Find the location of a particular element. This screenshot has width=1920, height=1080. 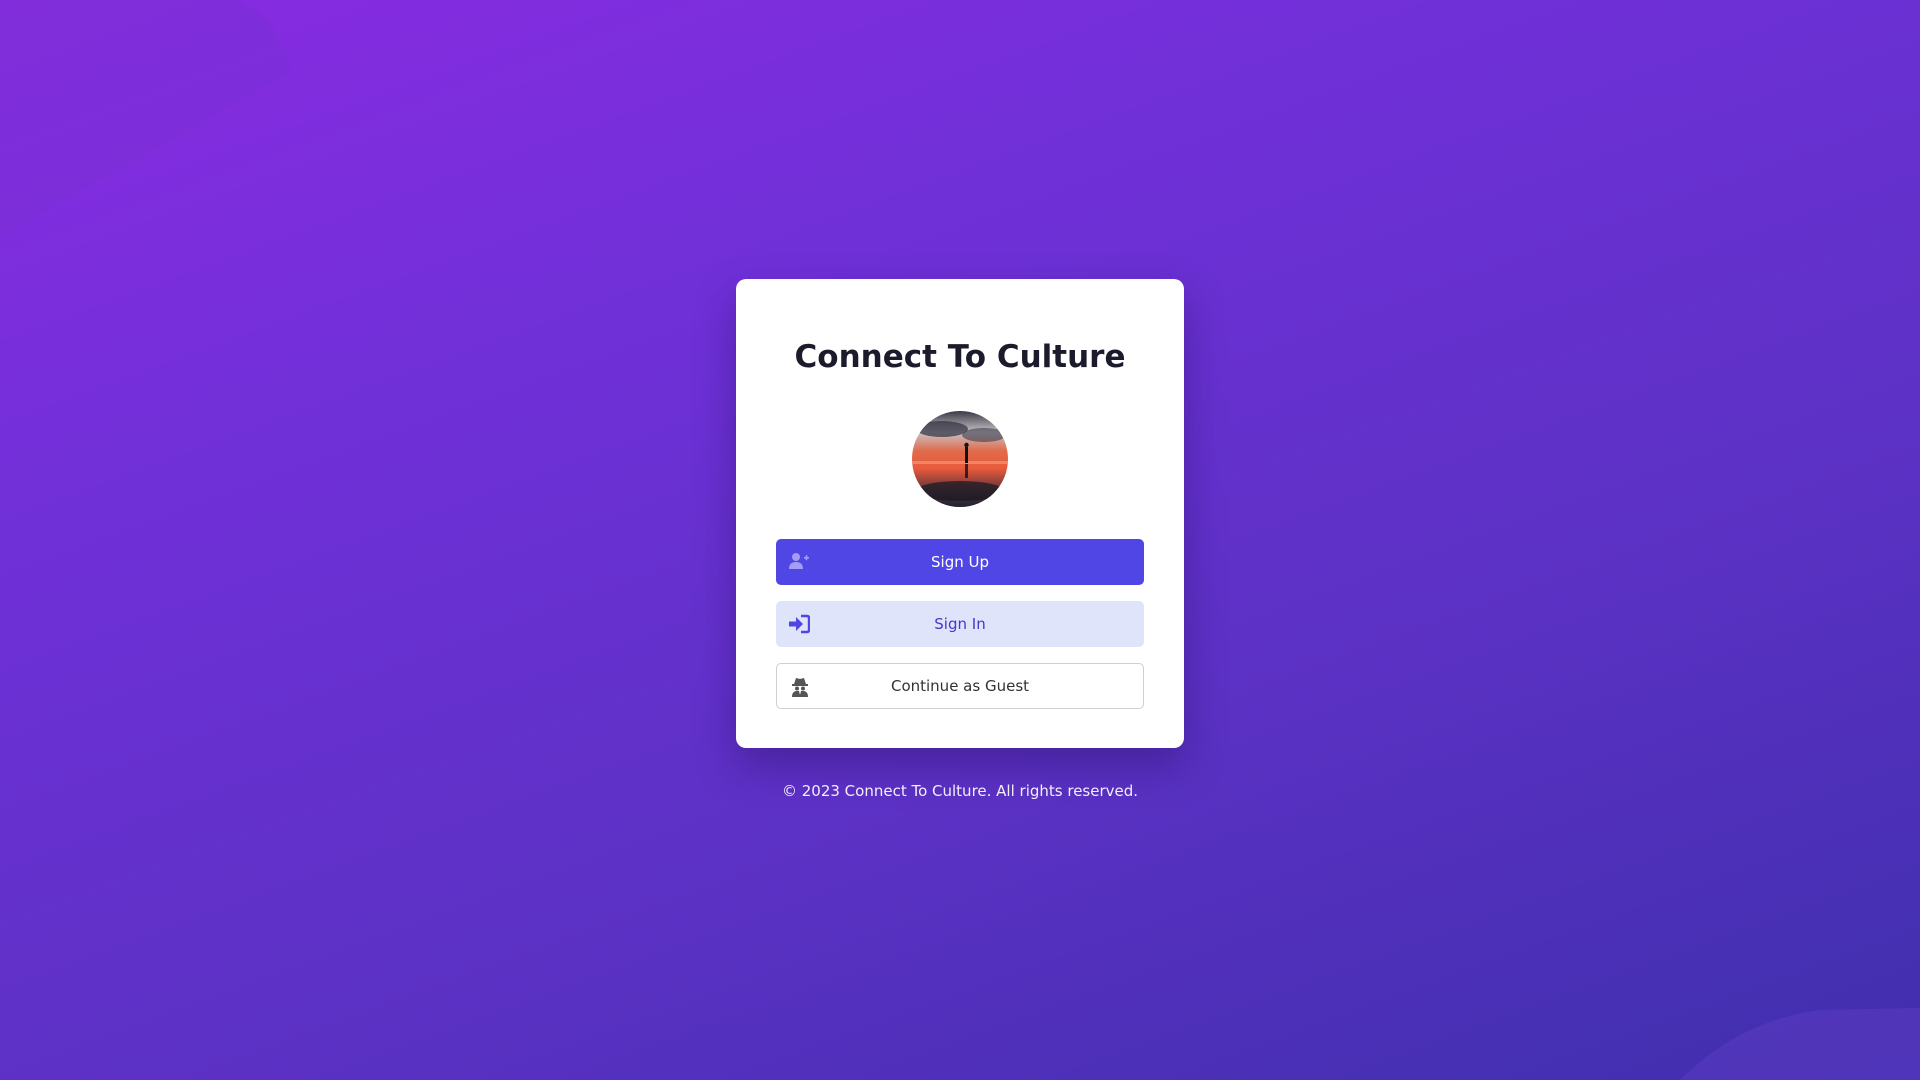

sign-in-label: Sign In is located at coordinates (960, 624).